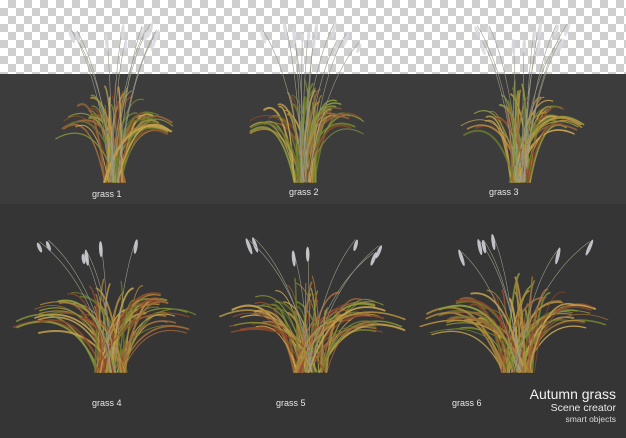  What do you see at coordinates (590, 419) in the screenshot?
I see `collection-note: smart objects` at bounding box center [590, 419].